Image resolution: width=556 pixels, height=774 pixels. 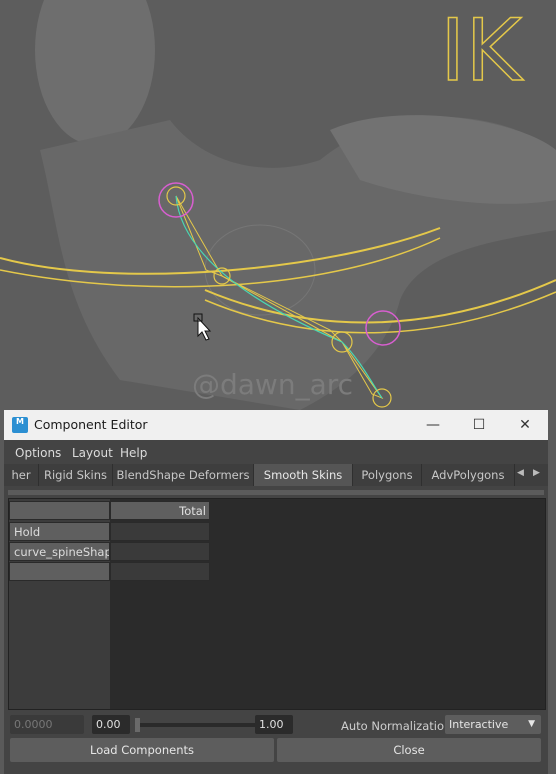 I want to click on watermark-text: @dawn_arc, so click(x=272, y=384).